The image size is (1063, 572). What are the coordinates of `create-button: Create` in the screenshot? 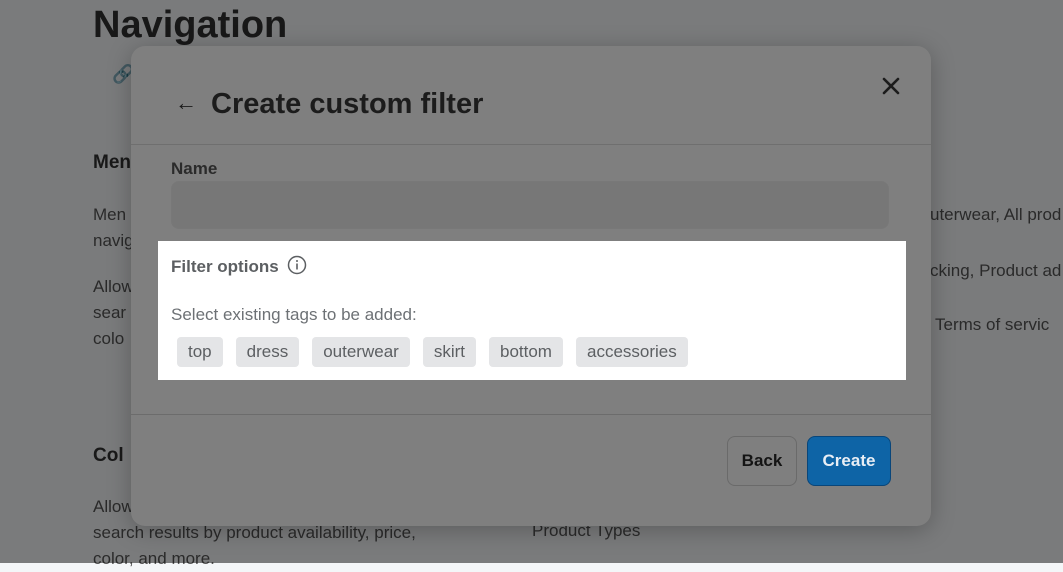 It's located at (849, 461).